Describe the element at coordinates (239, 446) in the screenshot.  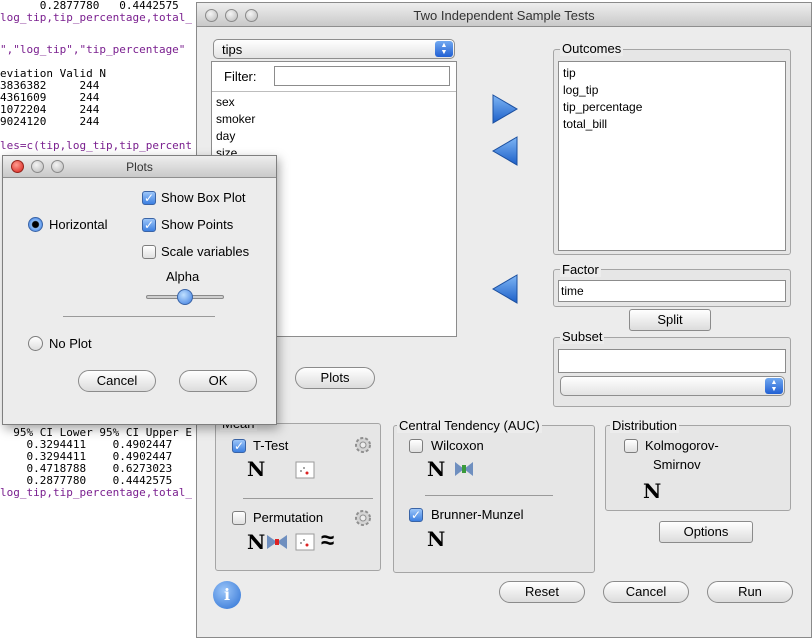
I see `ttest-checkbox: ✓` at that location.